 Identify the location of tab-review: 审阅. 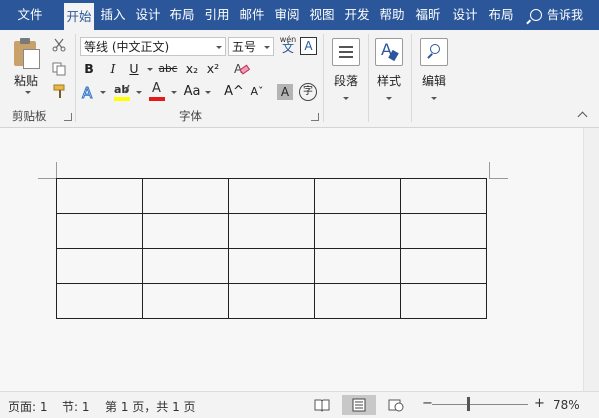
(287, 15).